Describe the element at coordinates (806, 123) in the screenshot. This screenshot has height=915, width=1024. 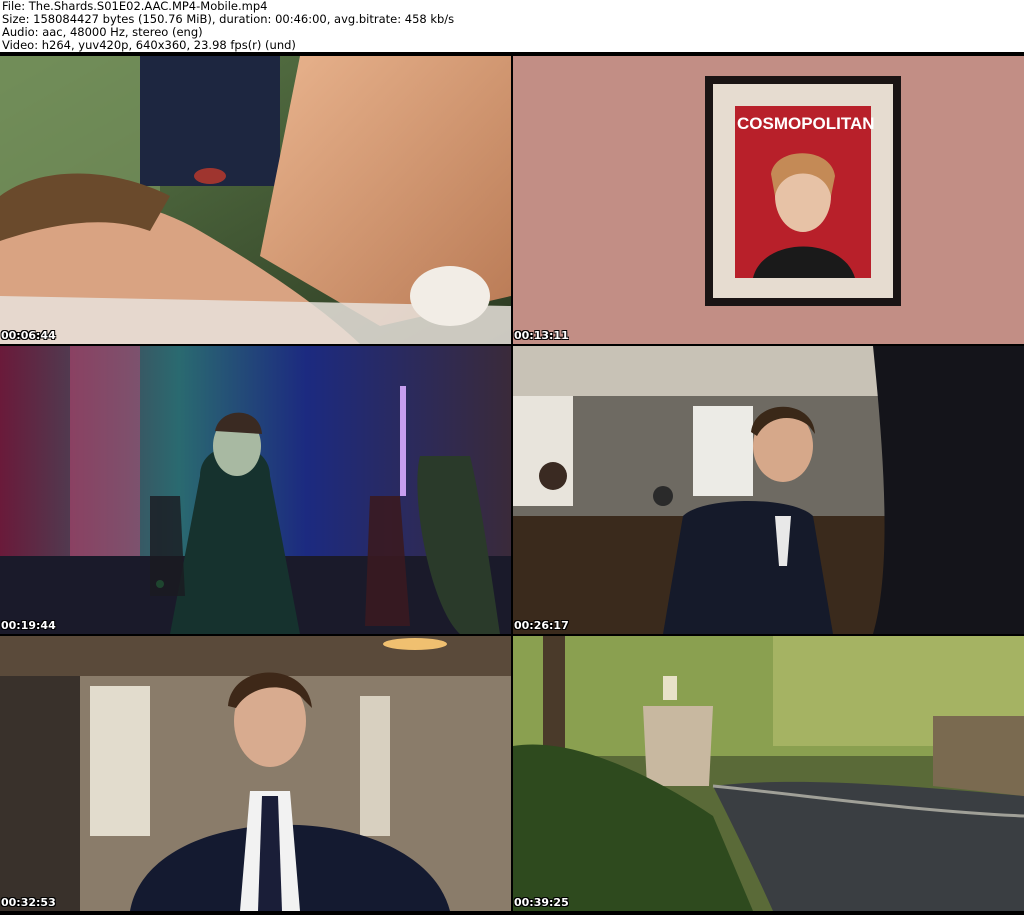
I see `magazine-title: COSMOPOLITAN` at that location.